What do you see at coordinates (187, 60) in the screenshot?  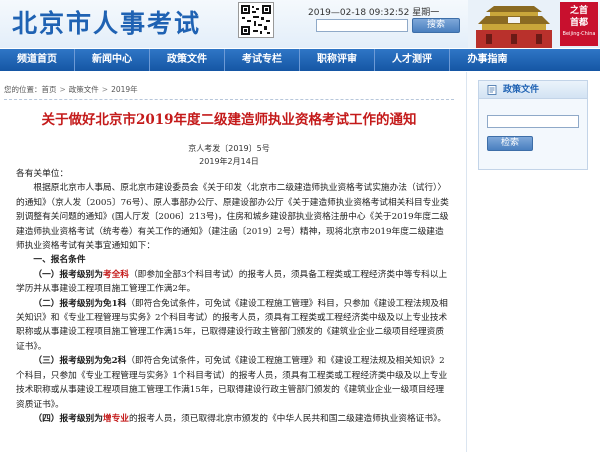 I see `nav-item-policy: 政策文件` at bounding box center [187, 60].